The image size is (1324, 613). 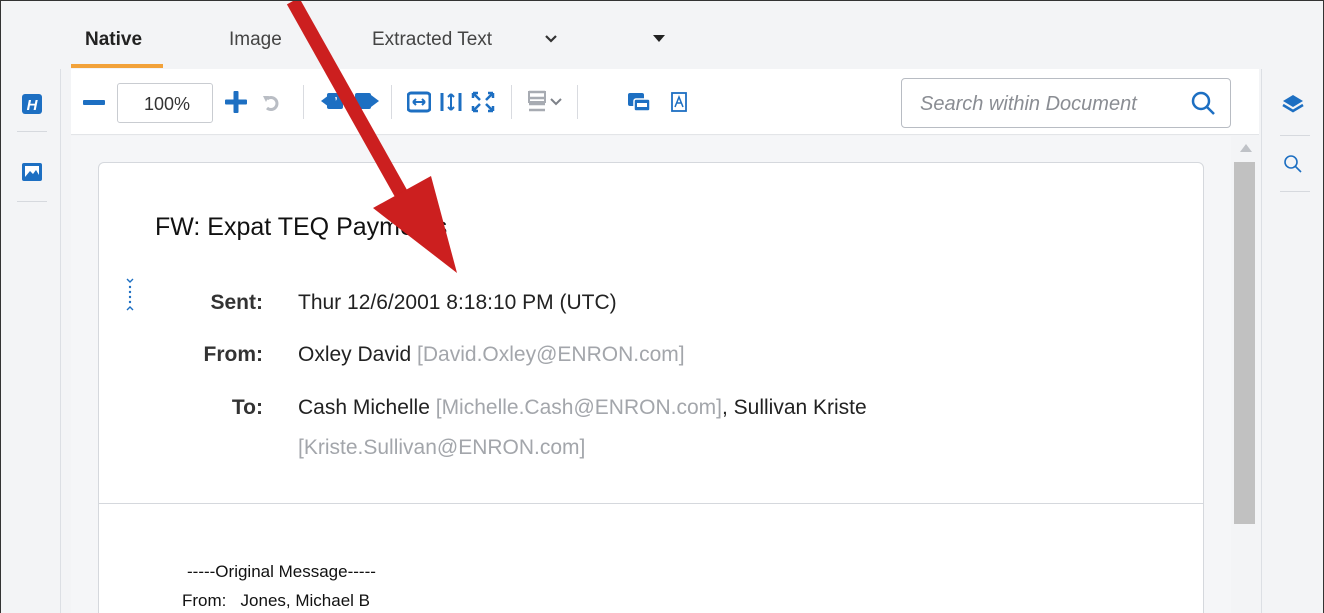 What do you see at coordinates (233, 354) in the screenshot?
I see `from-label: From:` at bounding box center [233, 354].